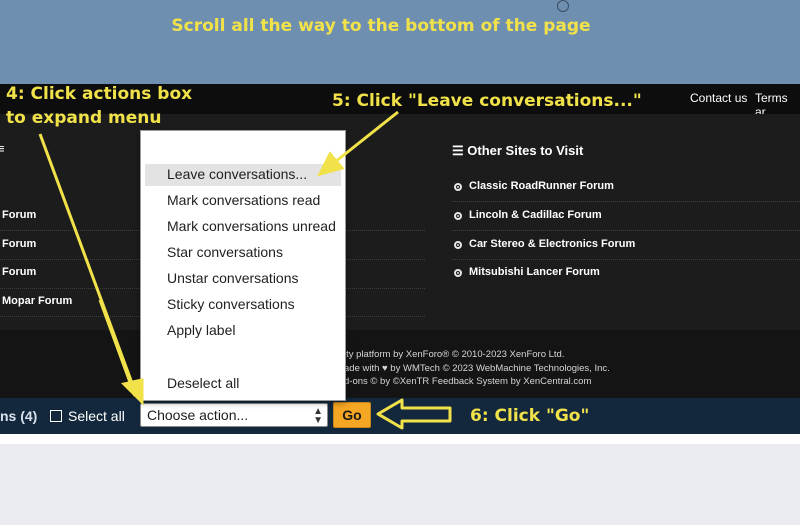 Image resolution: width=800 pixels, height=525 pixels. What do you see at coordinates (414, 414) in the screenshot?
I see `arrow-step6` at bounding box center [414, 414].